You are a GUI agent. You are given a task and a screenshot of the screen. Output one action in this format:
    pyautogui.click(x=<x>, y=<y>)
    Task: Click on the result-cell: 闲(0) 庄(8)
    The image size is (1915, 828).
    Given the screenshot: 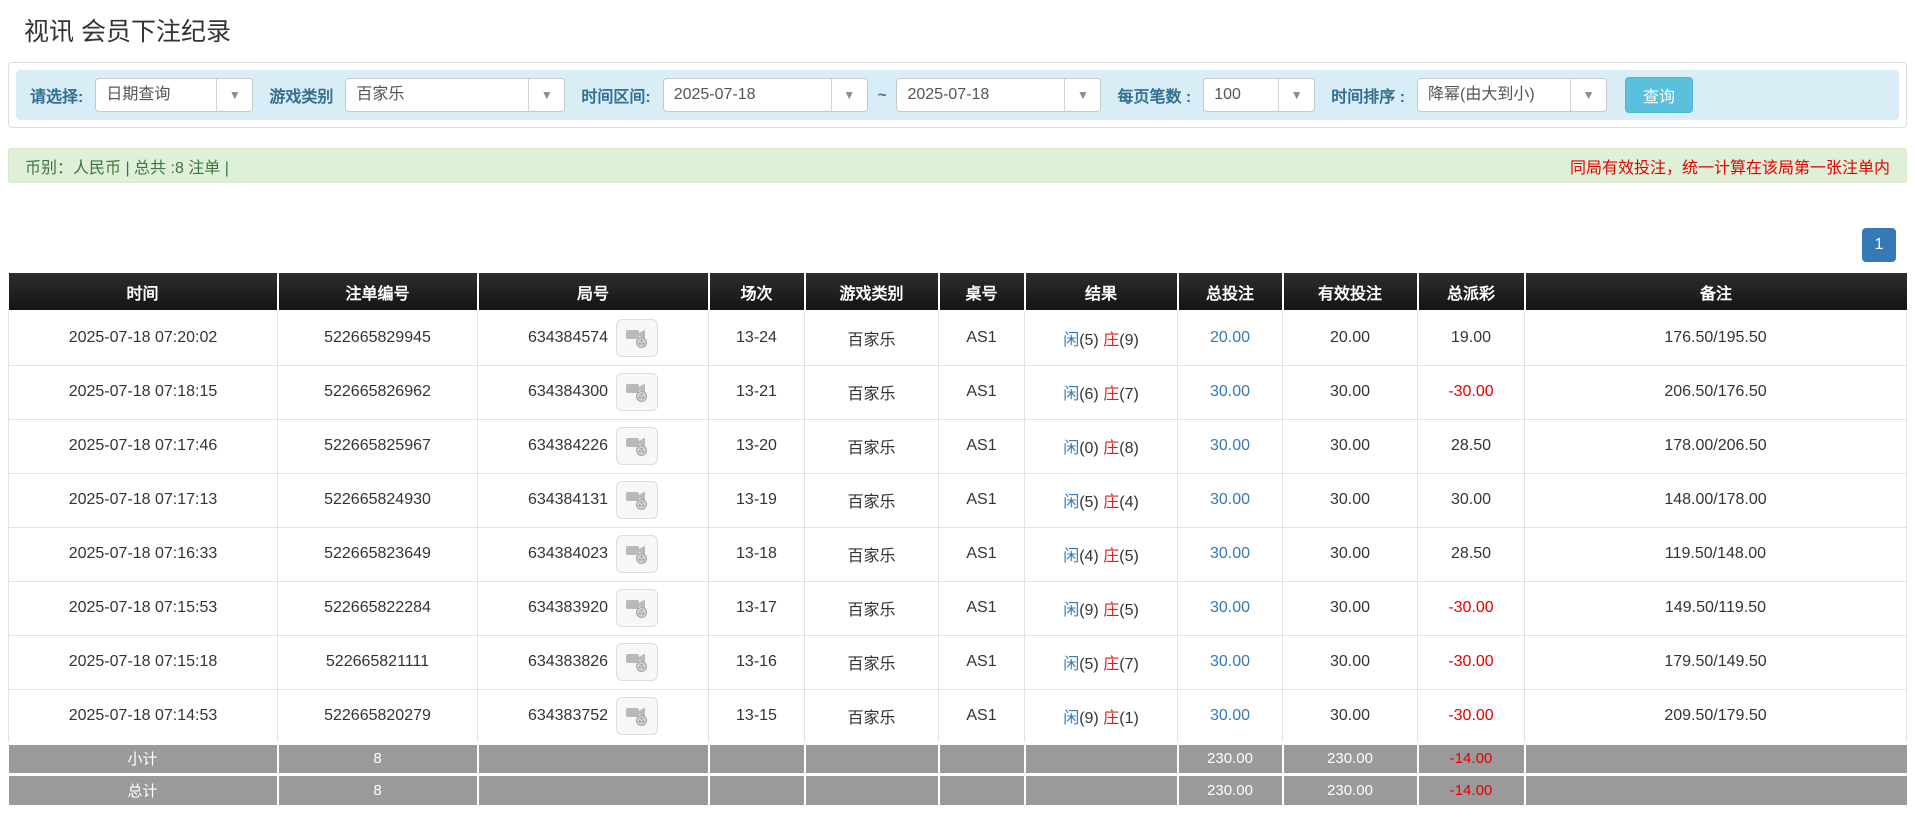 What is the action you would take?
    pyautogui.click(x=1101, y=446)
    